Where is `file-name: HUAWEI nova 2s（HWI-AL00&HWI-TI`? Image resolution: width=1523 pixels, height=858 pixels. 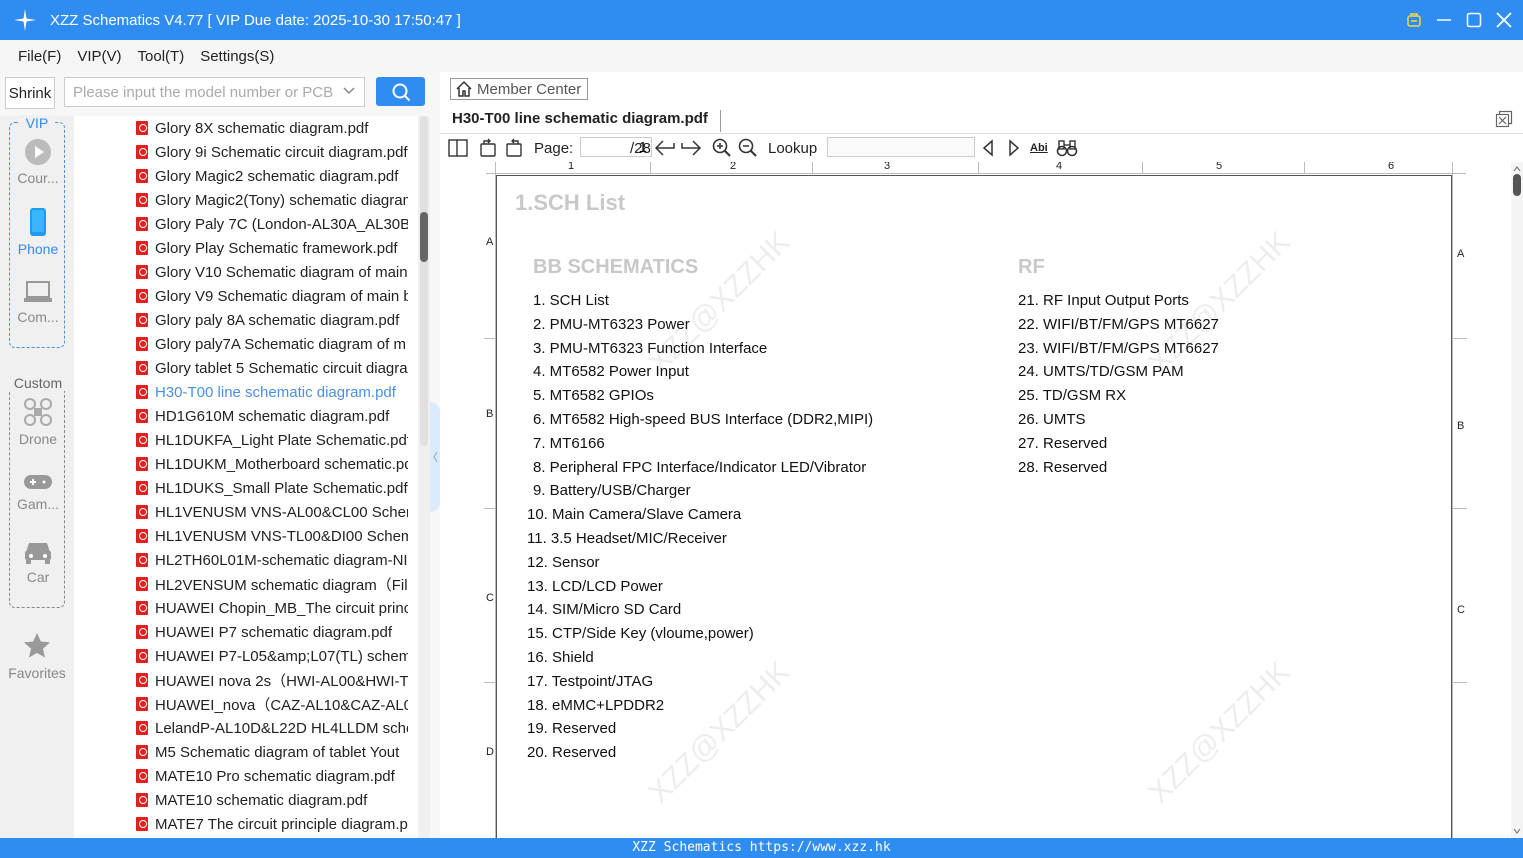
file-name: HUAWEI nova 2s（HWI-AL00&HWI-TI is located at coordinates (281, 681).